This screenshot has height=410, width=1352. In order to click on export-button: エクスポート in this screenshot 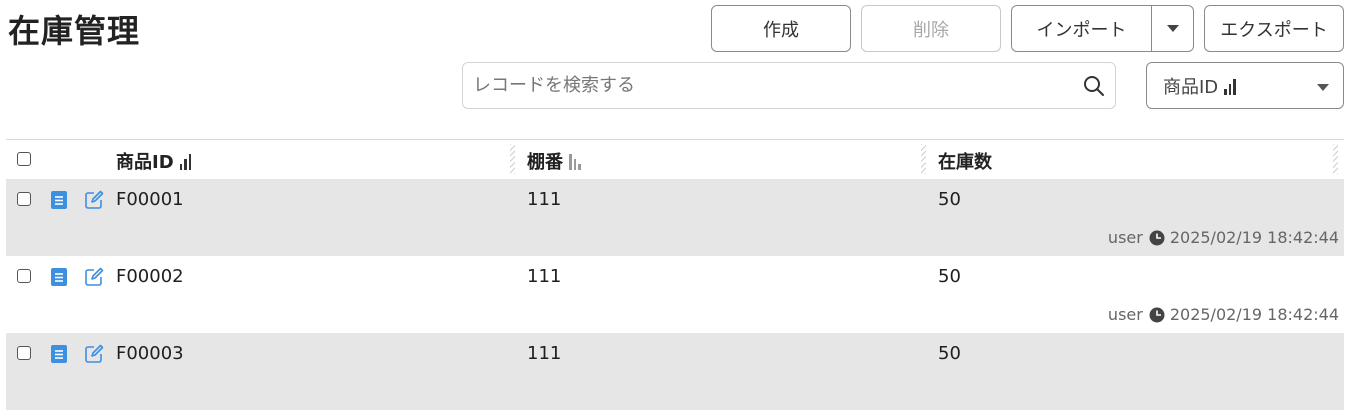, I will do `click(1274, 28)`.